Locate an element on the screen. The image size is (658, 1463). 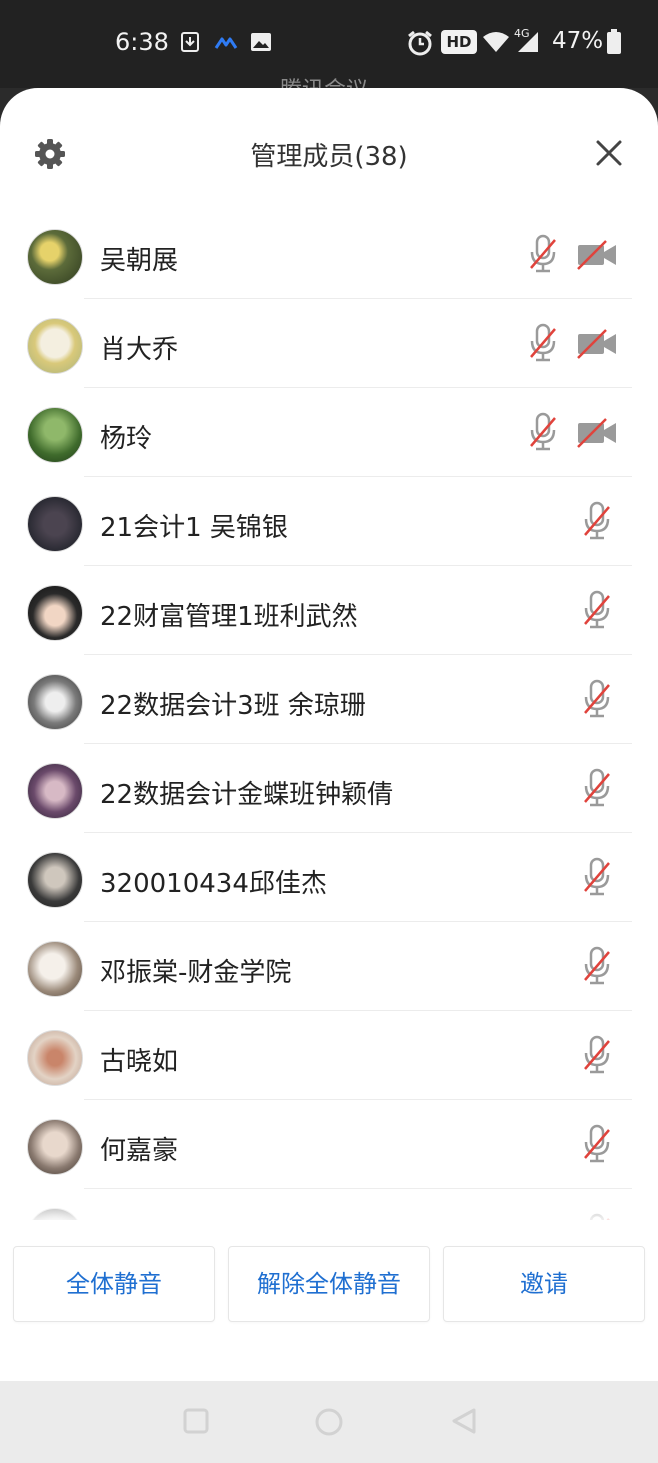
sheet-header: 管理成员(38) is located at coordinates (329, 149).